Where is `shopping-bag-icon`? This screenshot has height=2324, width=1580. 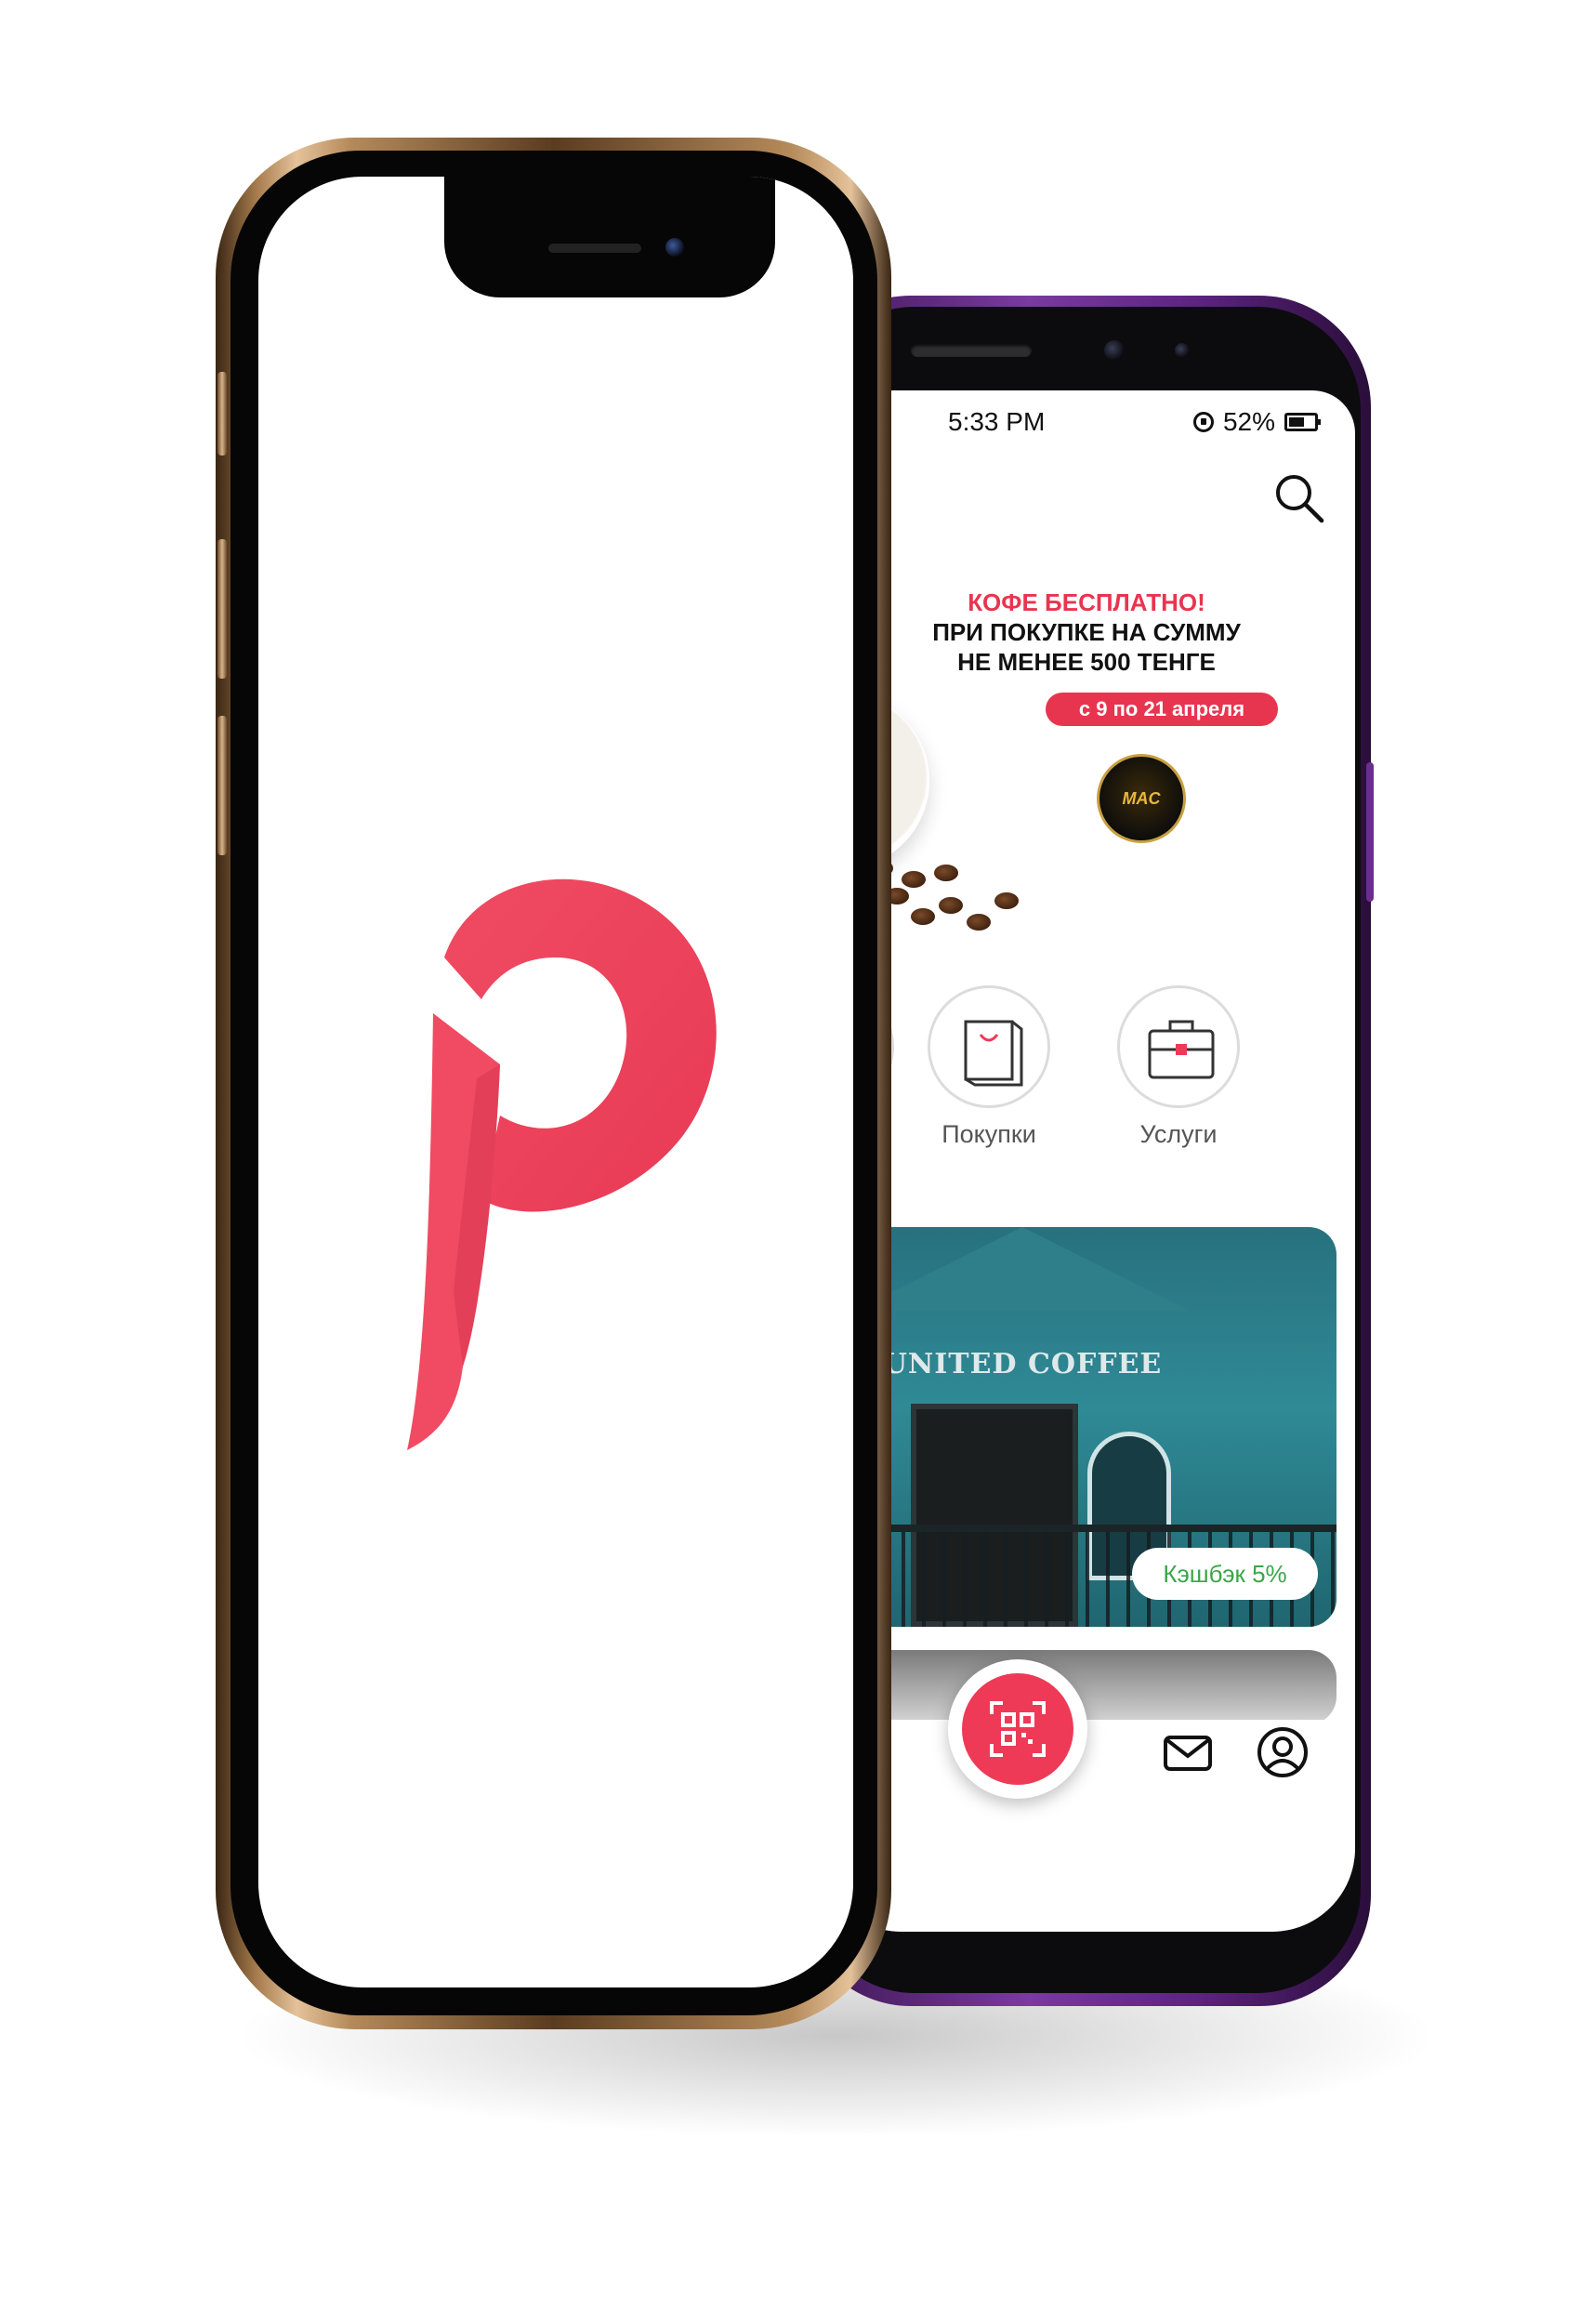 shopping-bag-icon is located at coordinates (993, 1053).